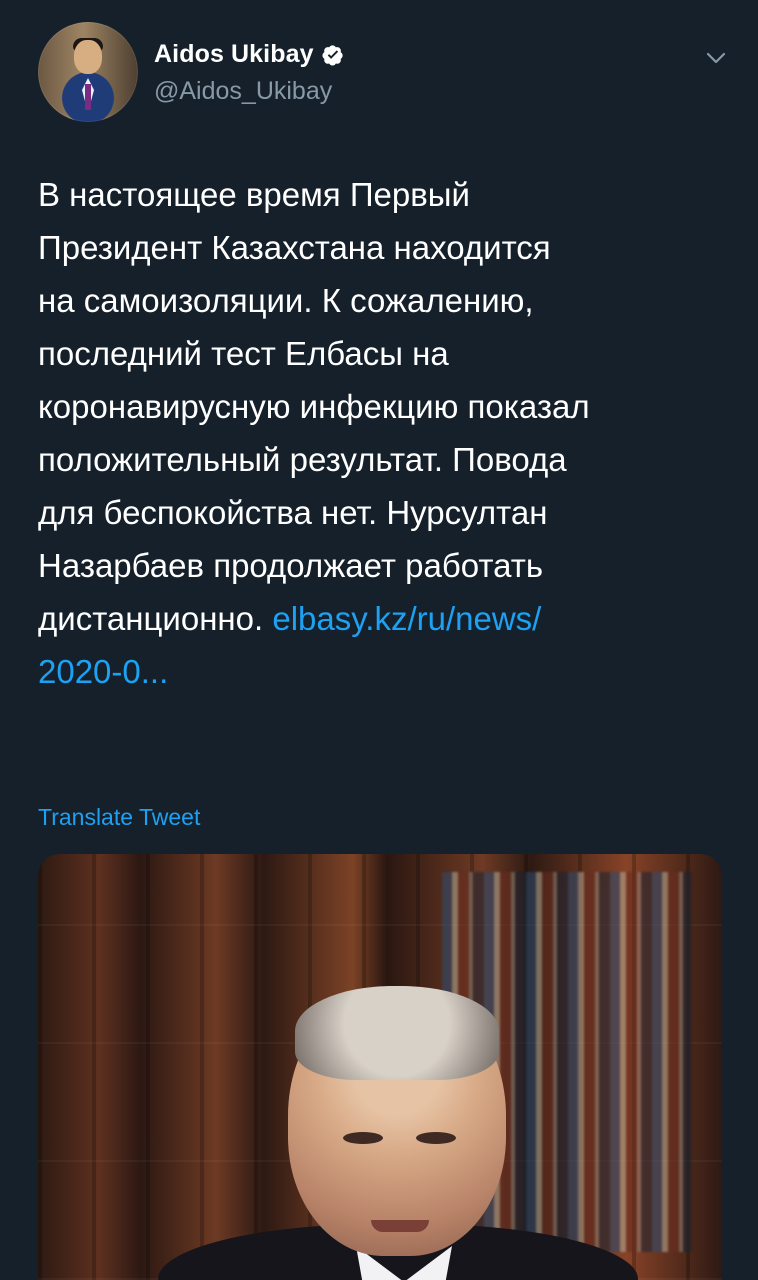  Describe the element at coordinates (243, 91) in the screenshot. I see `author-handle: @Aidos_Ukibay` at that location.